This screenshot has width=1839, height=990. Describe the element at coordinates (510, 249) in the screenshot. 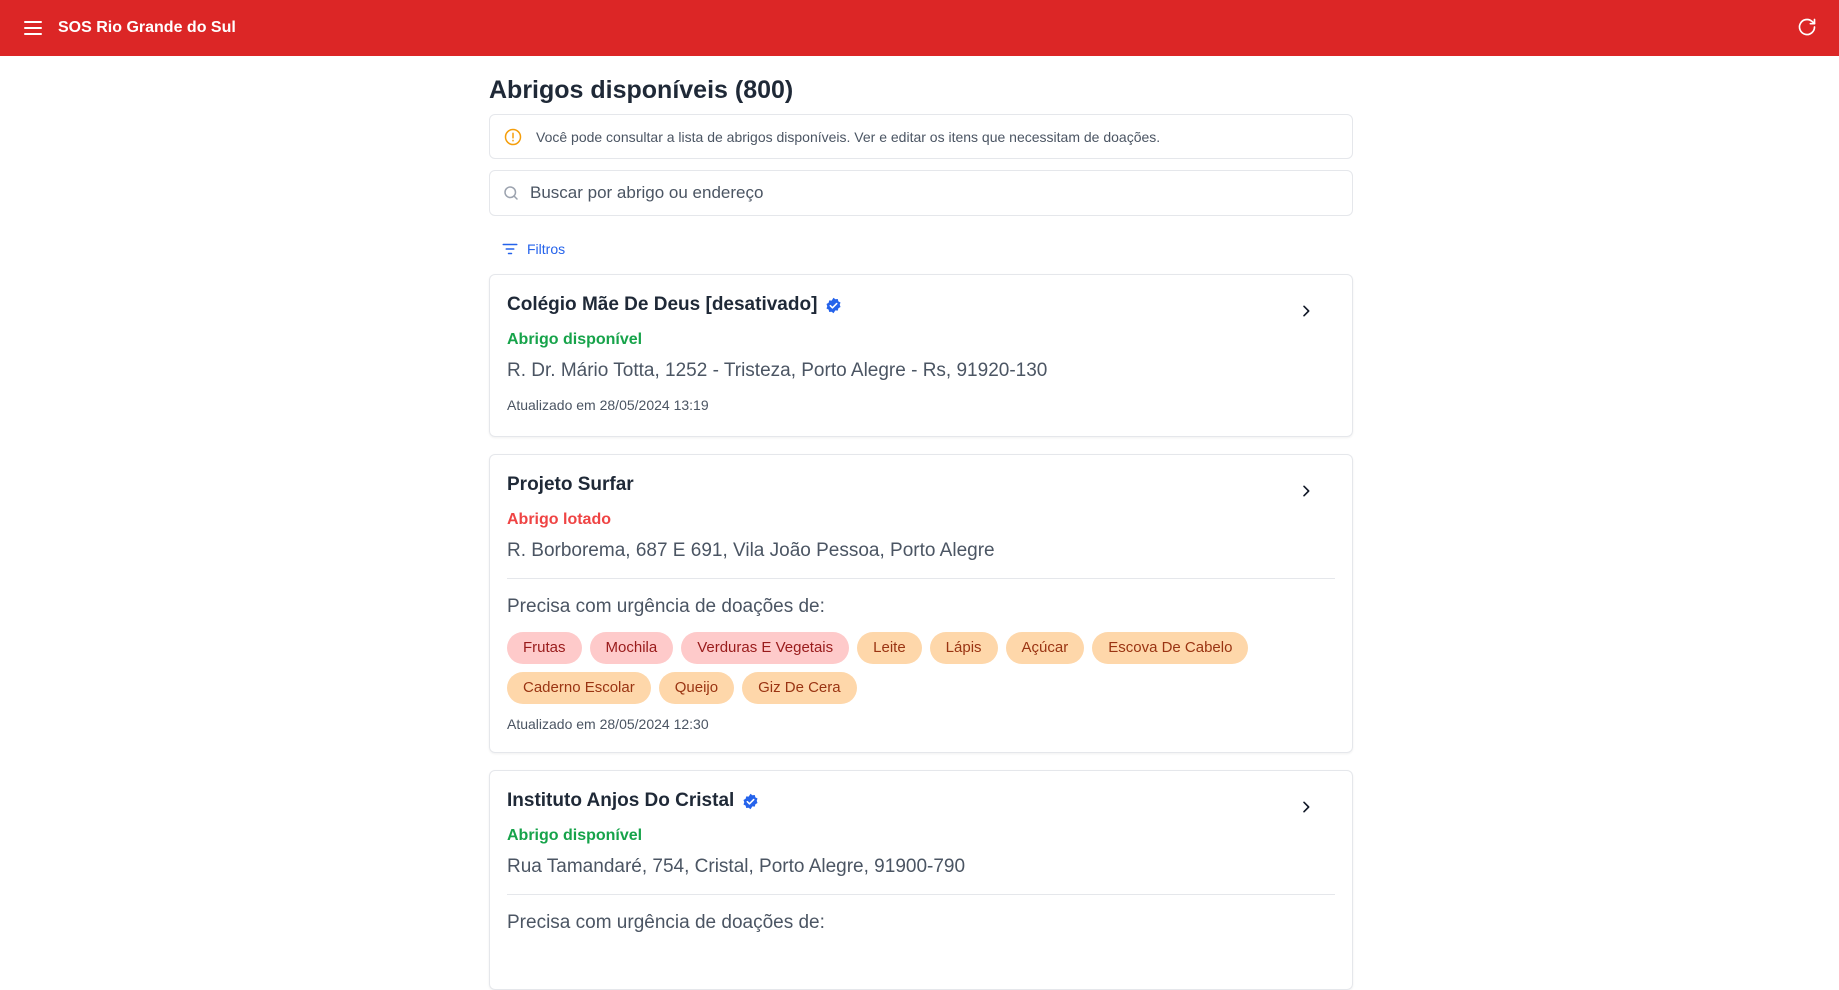

I see `filter-icon` at that location.